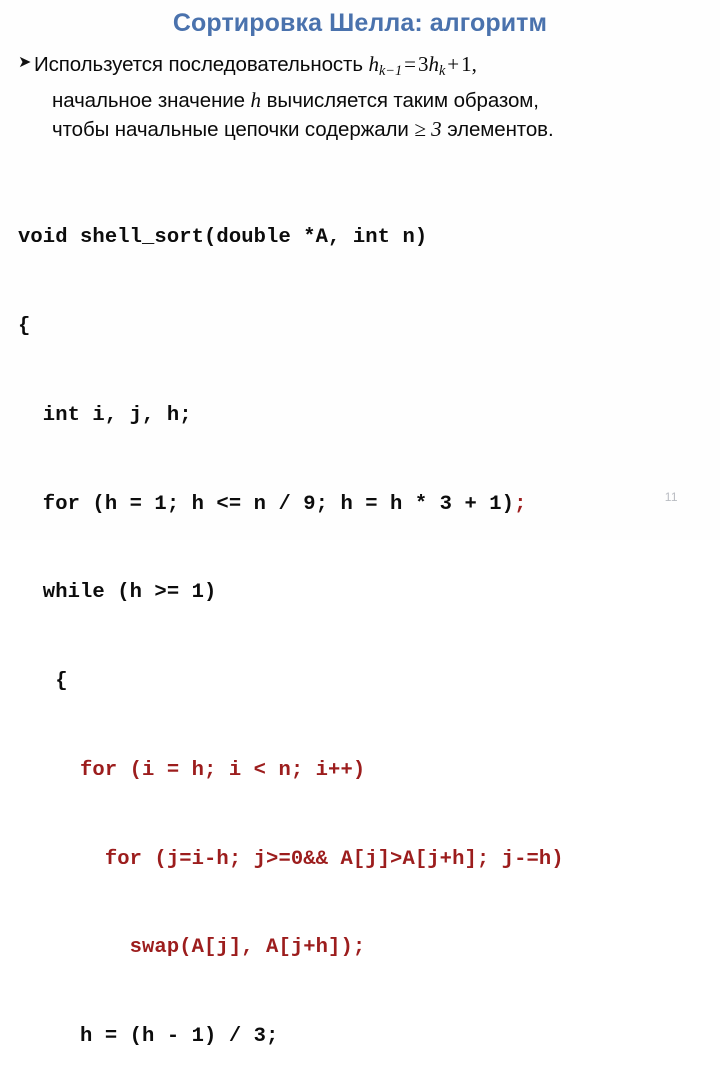 Image resolution: width=720 pixels, height=1080 pixels. I want to click on formula-rhs-base: h, so click(433, 64).